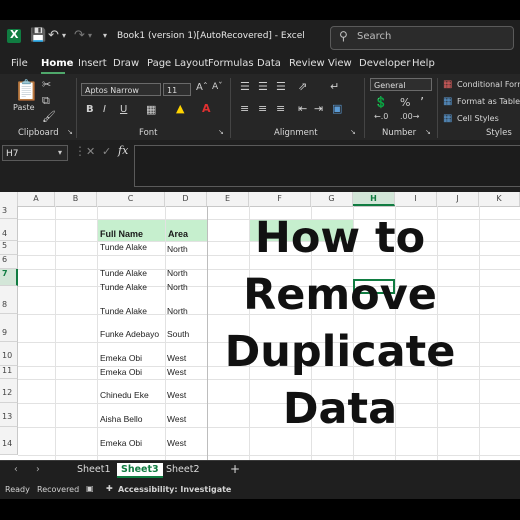 The image size is (520, 520). Describe the element at coordinates (416, 199) in the screenshot. I see `column-header: I` at that location.